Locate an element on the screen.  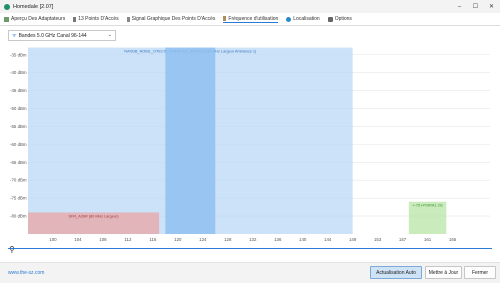
tab-location: Localisation is located at coordinates (303, 19).